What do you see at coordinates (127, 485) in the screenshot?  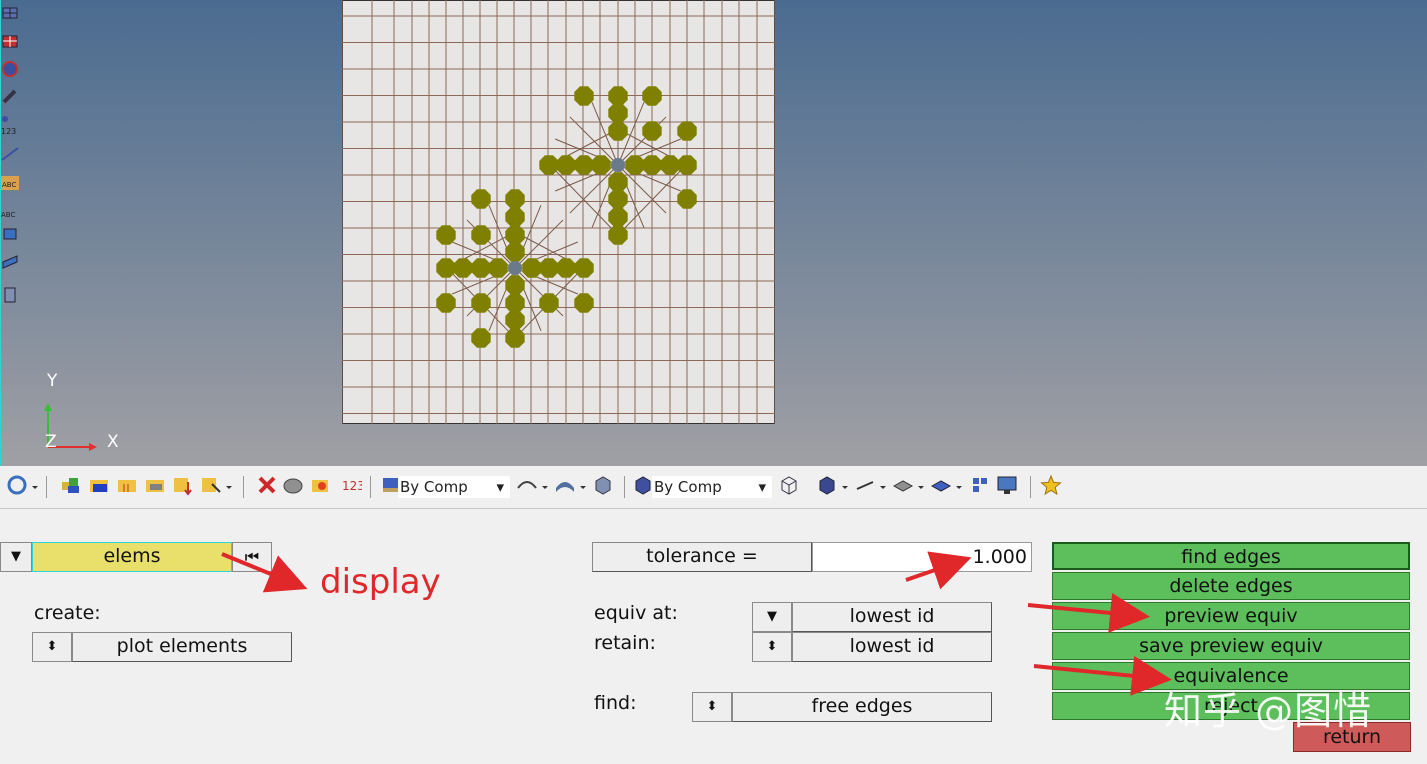 I see `folder-link-icon` at bounding box center [127, 485].